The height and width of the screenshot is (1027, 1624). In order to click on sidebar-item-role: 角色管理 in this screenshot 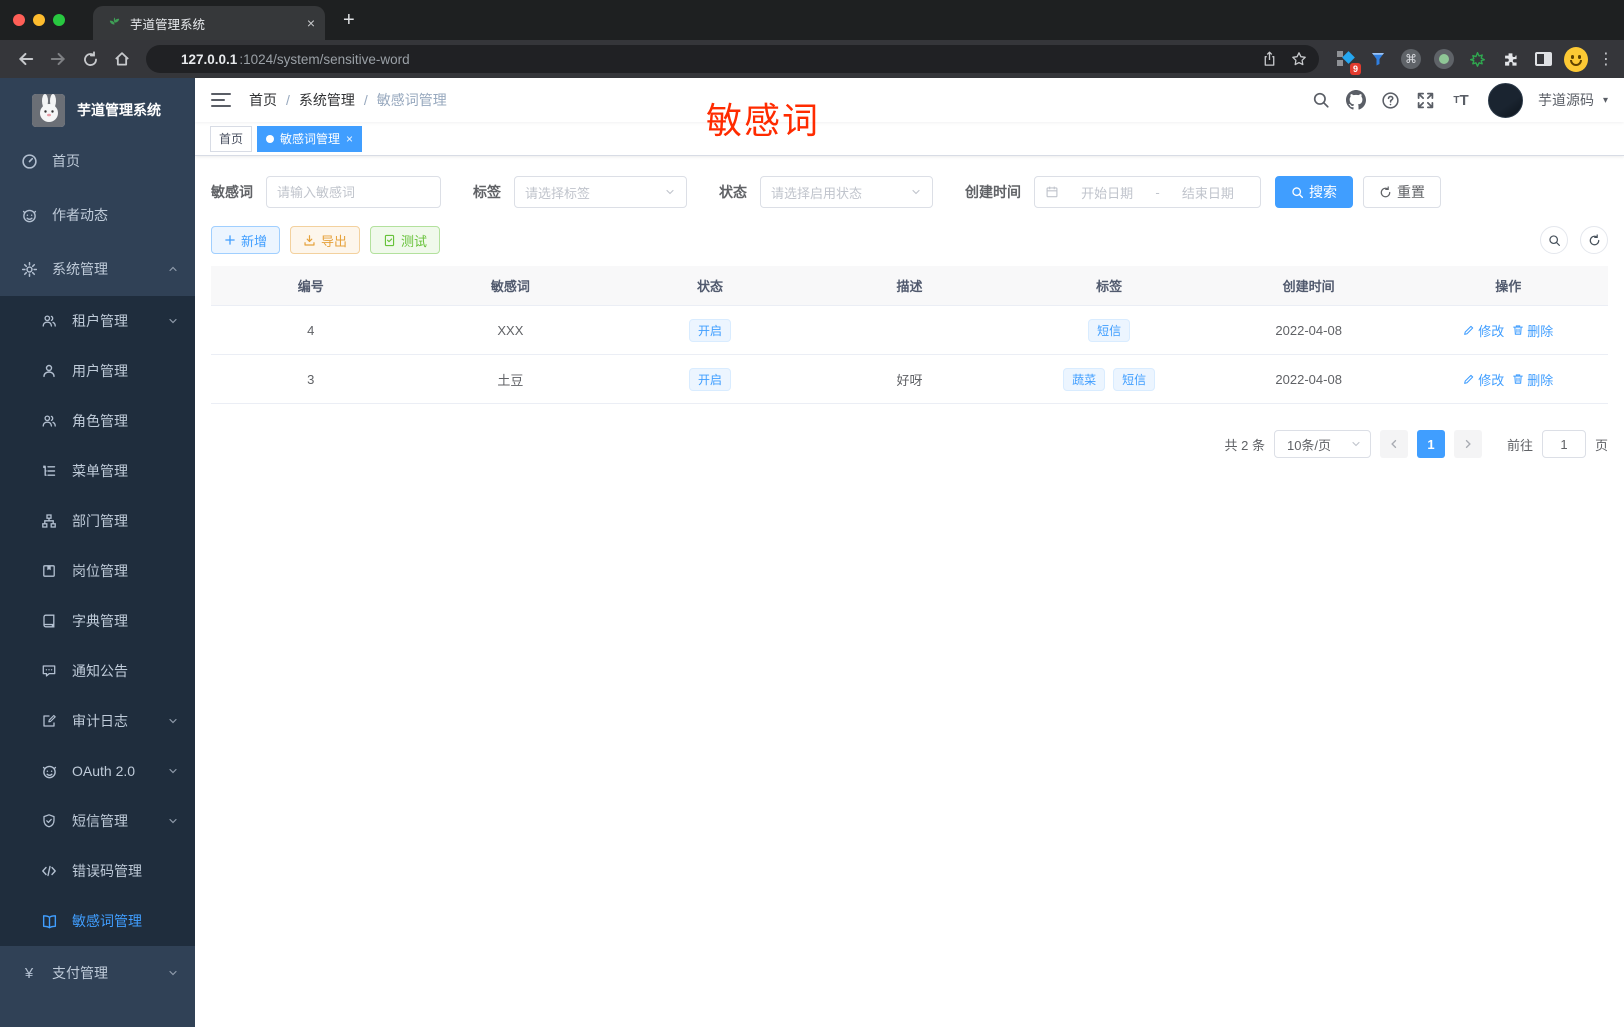, I will do `click(97, 421)`.